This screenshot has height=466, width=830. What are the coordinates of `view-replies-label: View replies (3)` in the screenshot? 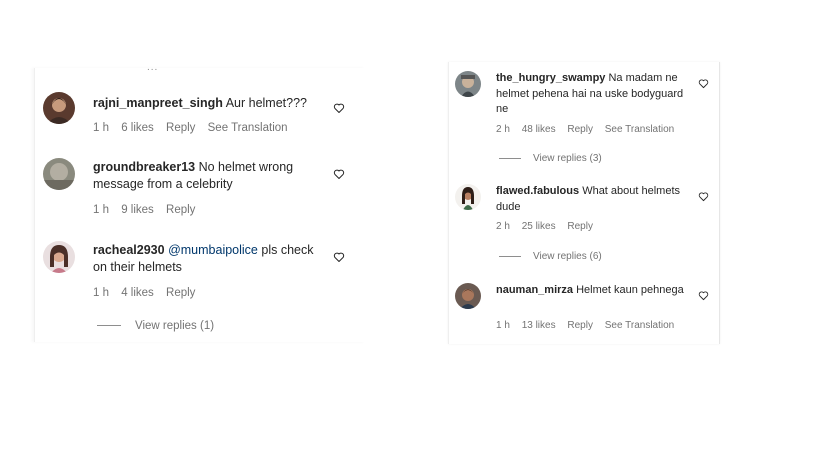 It's located at (567, 158).